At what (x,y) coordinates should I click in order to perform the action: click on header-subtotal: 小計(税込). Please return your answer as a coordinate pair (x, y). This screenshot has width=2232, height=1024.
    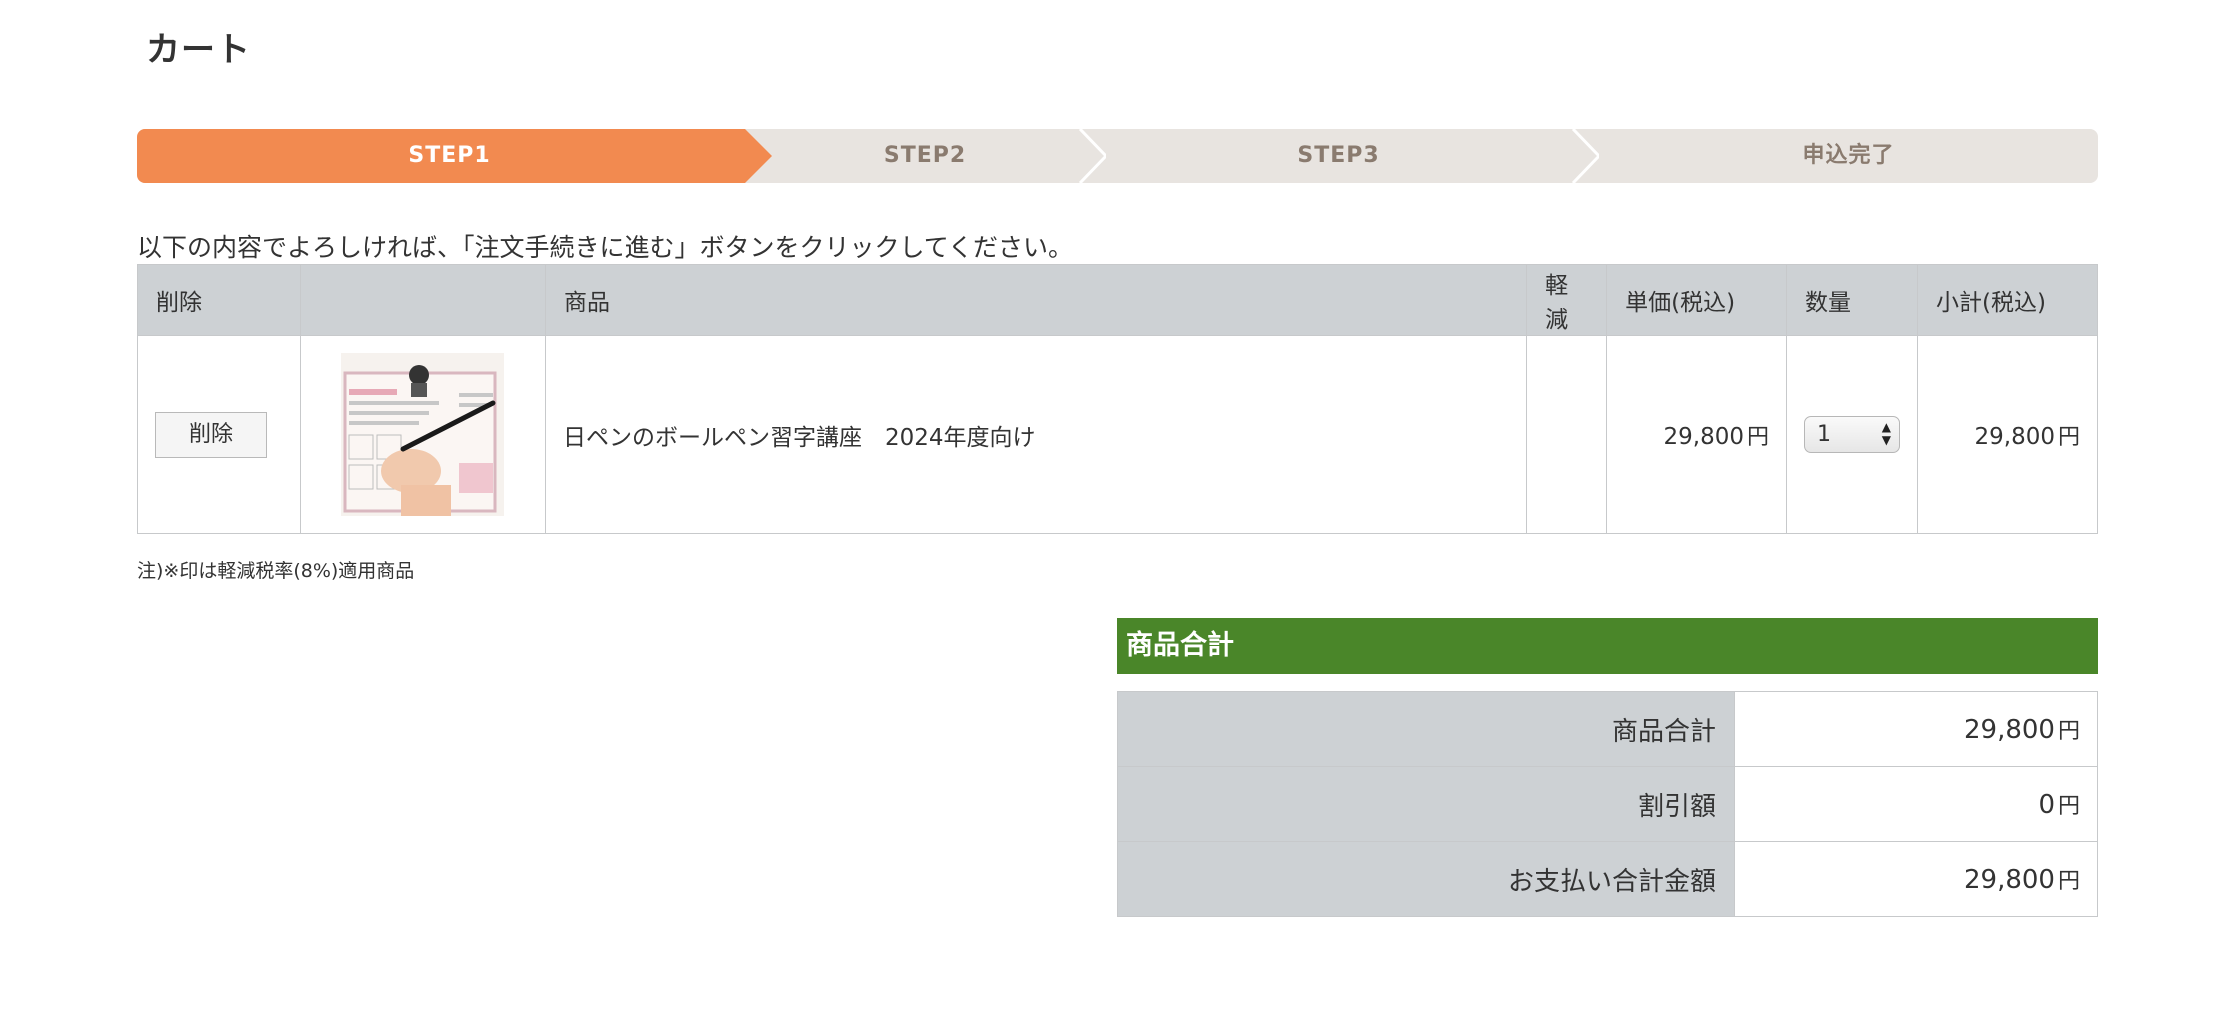
    Looking at the image, I should click on (2007, 300).